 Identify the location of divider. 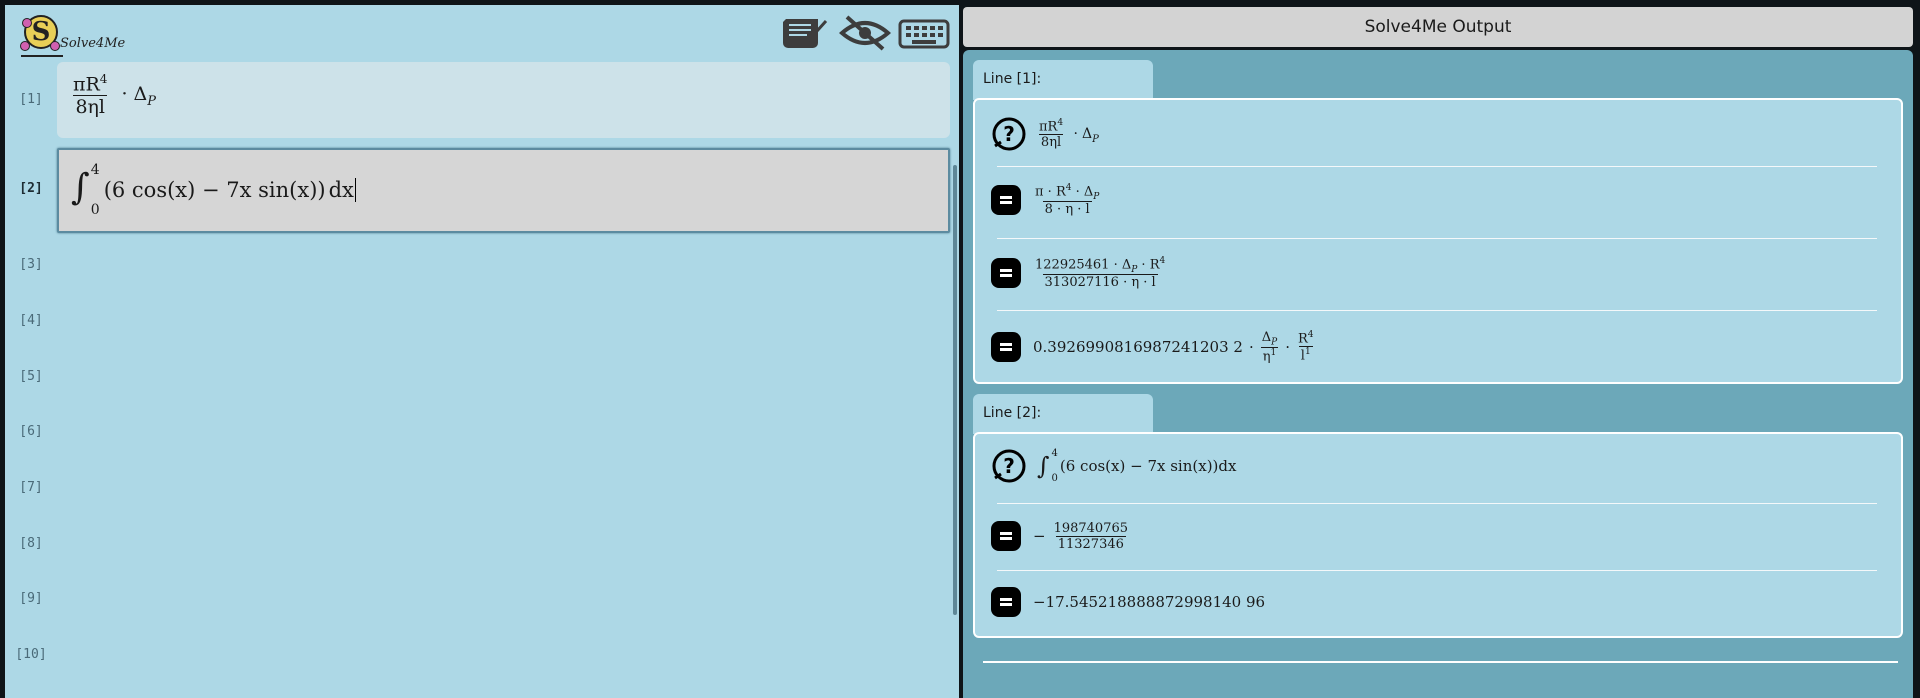
(1440, 662).